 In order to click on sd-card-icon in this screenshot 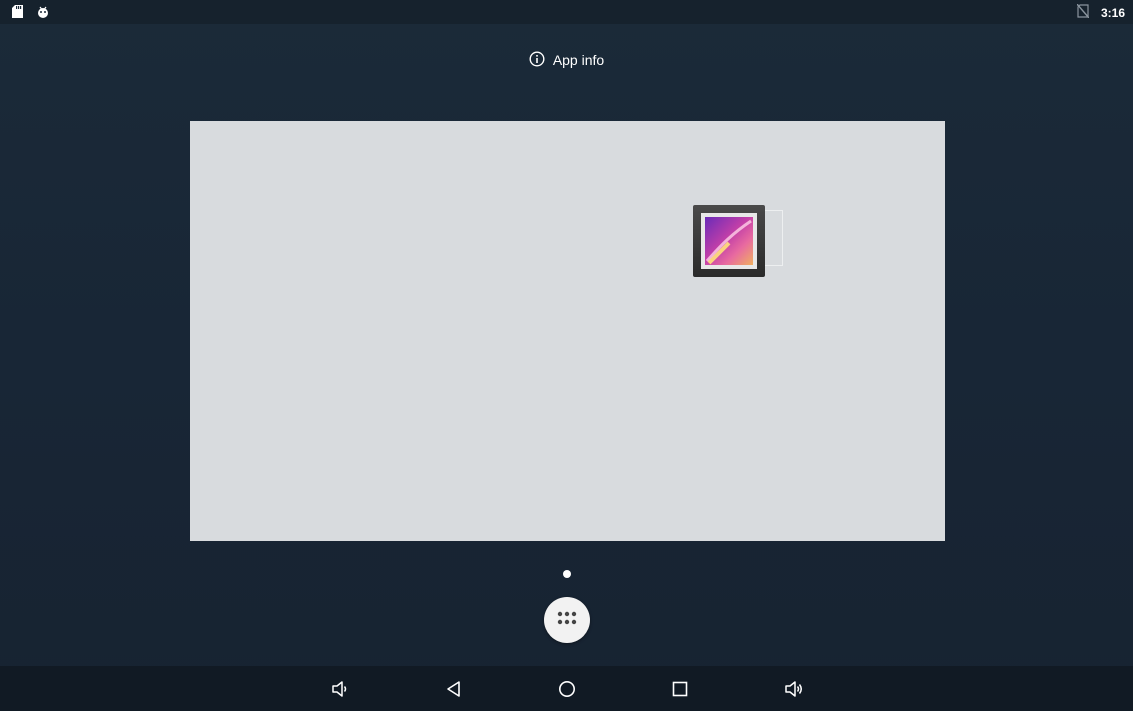, I will do `click(17, 14)`.